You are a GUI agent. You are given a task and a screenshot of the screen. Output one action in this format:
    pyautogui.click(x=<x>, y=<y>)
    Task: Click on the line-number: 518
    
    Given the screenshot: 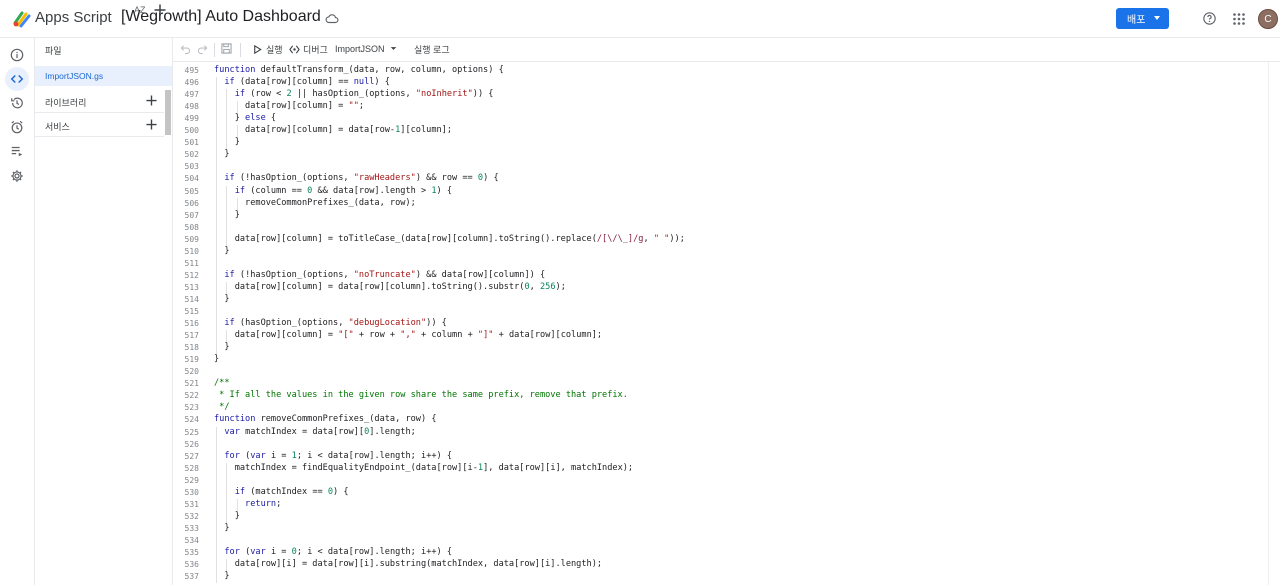 What is the action you would take?
    pyautogui.click(x=191, y=348)
    